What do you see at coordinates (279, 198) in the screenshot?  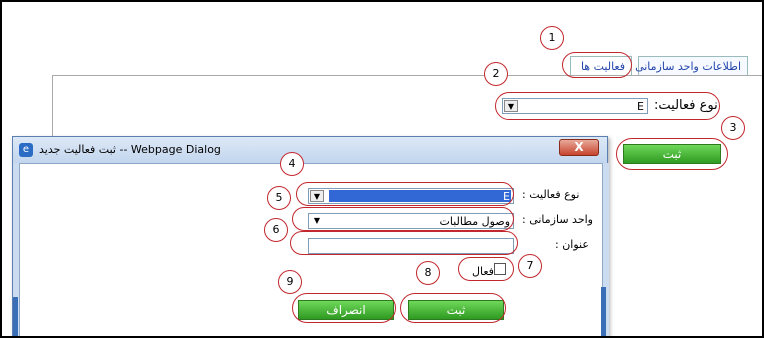 I see `annotation-number: 5` at bounding box center [279, 198].